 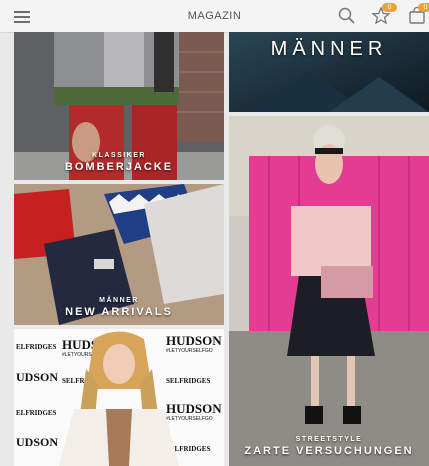 I want to click on app-header: MAGAZIN 0 0, so click(x=214, y=16).